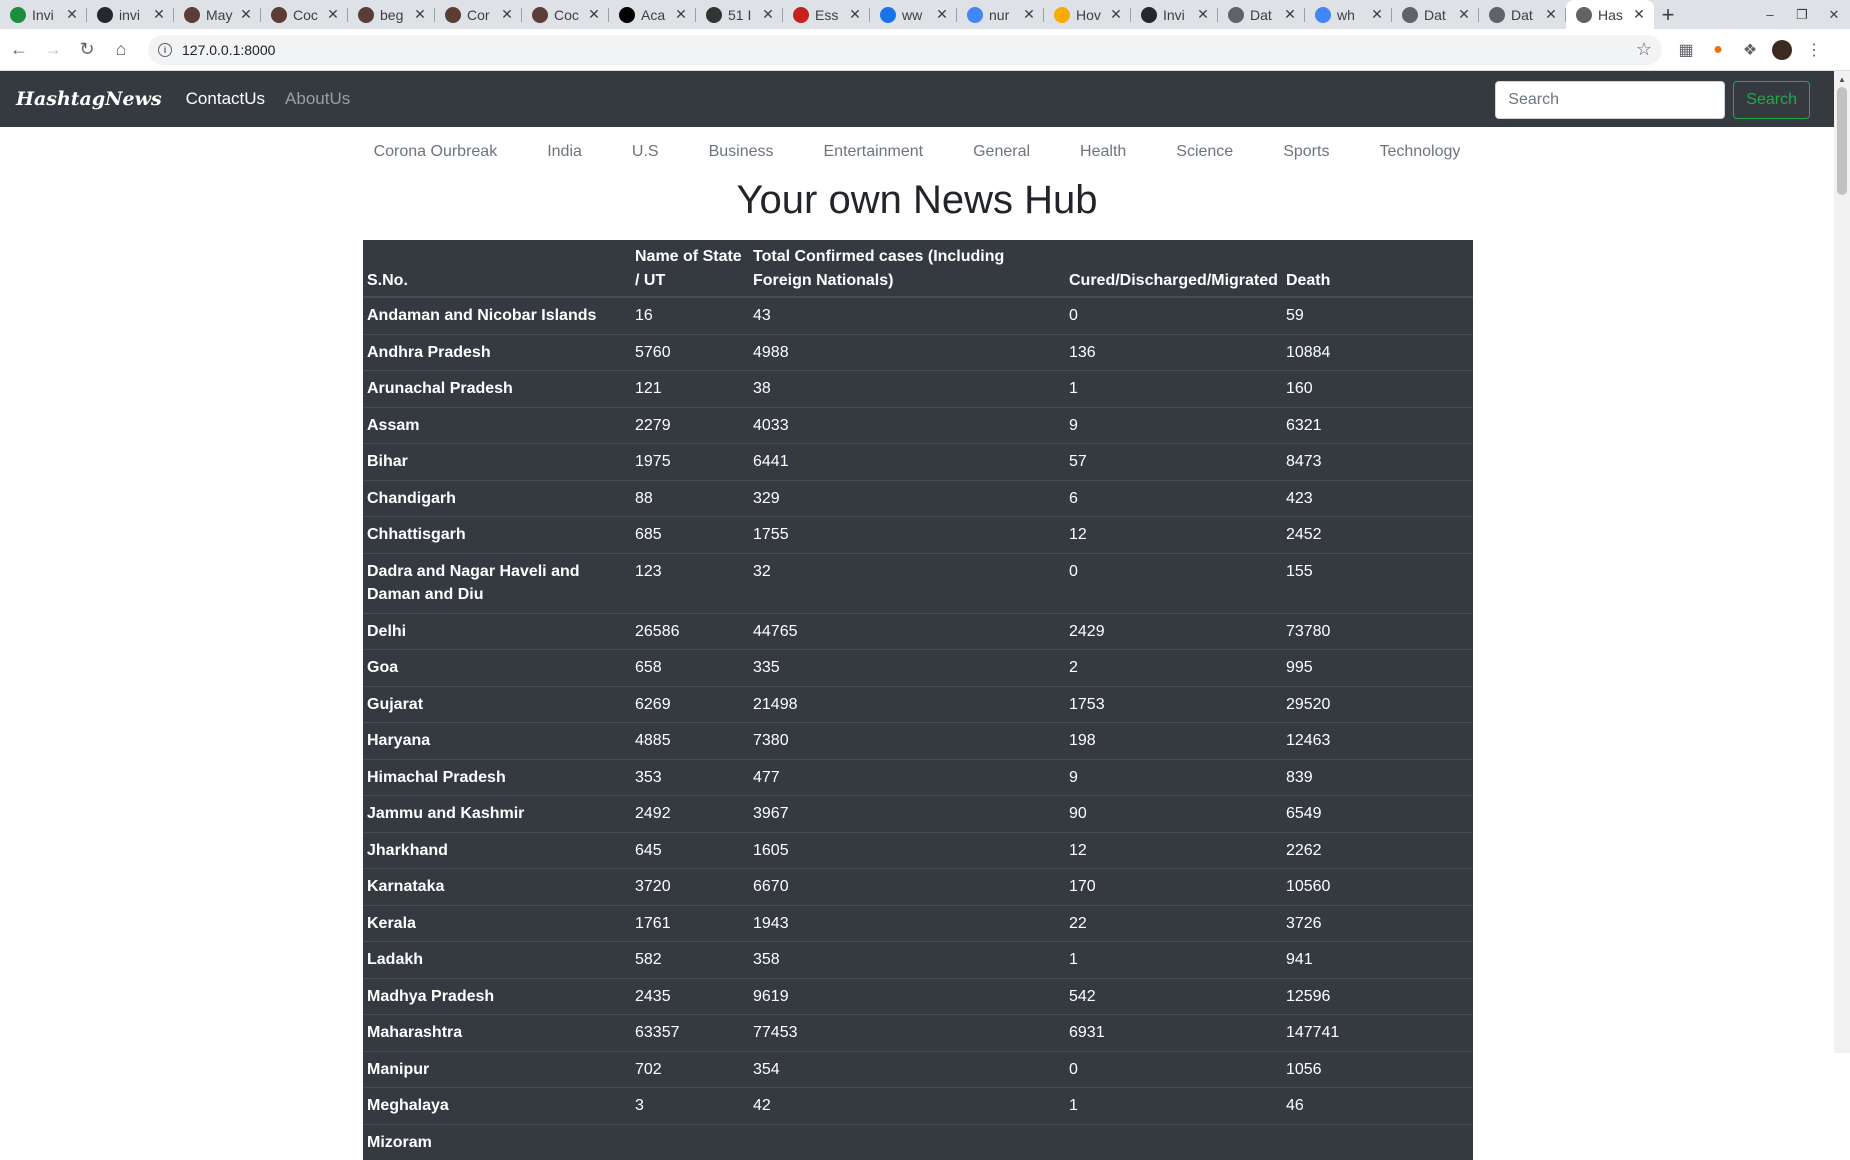 The width and height of the screenshot is (1850, 1160). What do you see at coordinates (1419, 152) in the screenshot?
I see `category-link: Technology` at bounding box center [1419, 152].